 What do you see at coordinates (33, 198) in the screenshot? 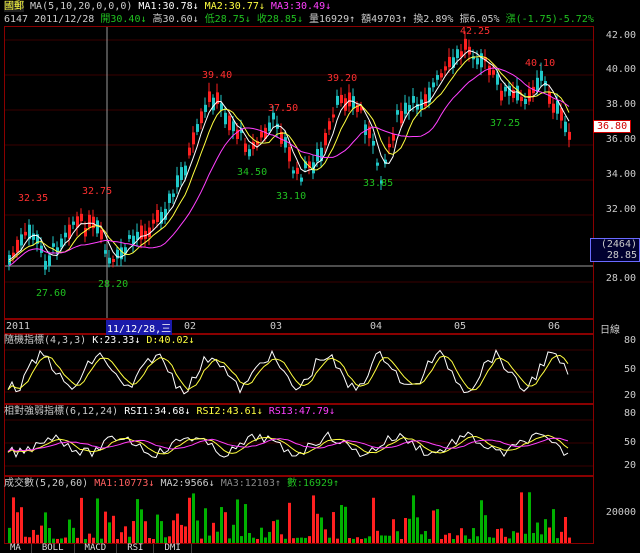
I see `price-annotation: 32.35` at bounding box center [33, 198].